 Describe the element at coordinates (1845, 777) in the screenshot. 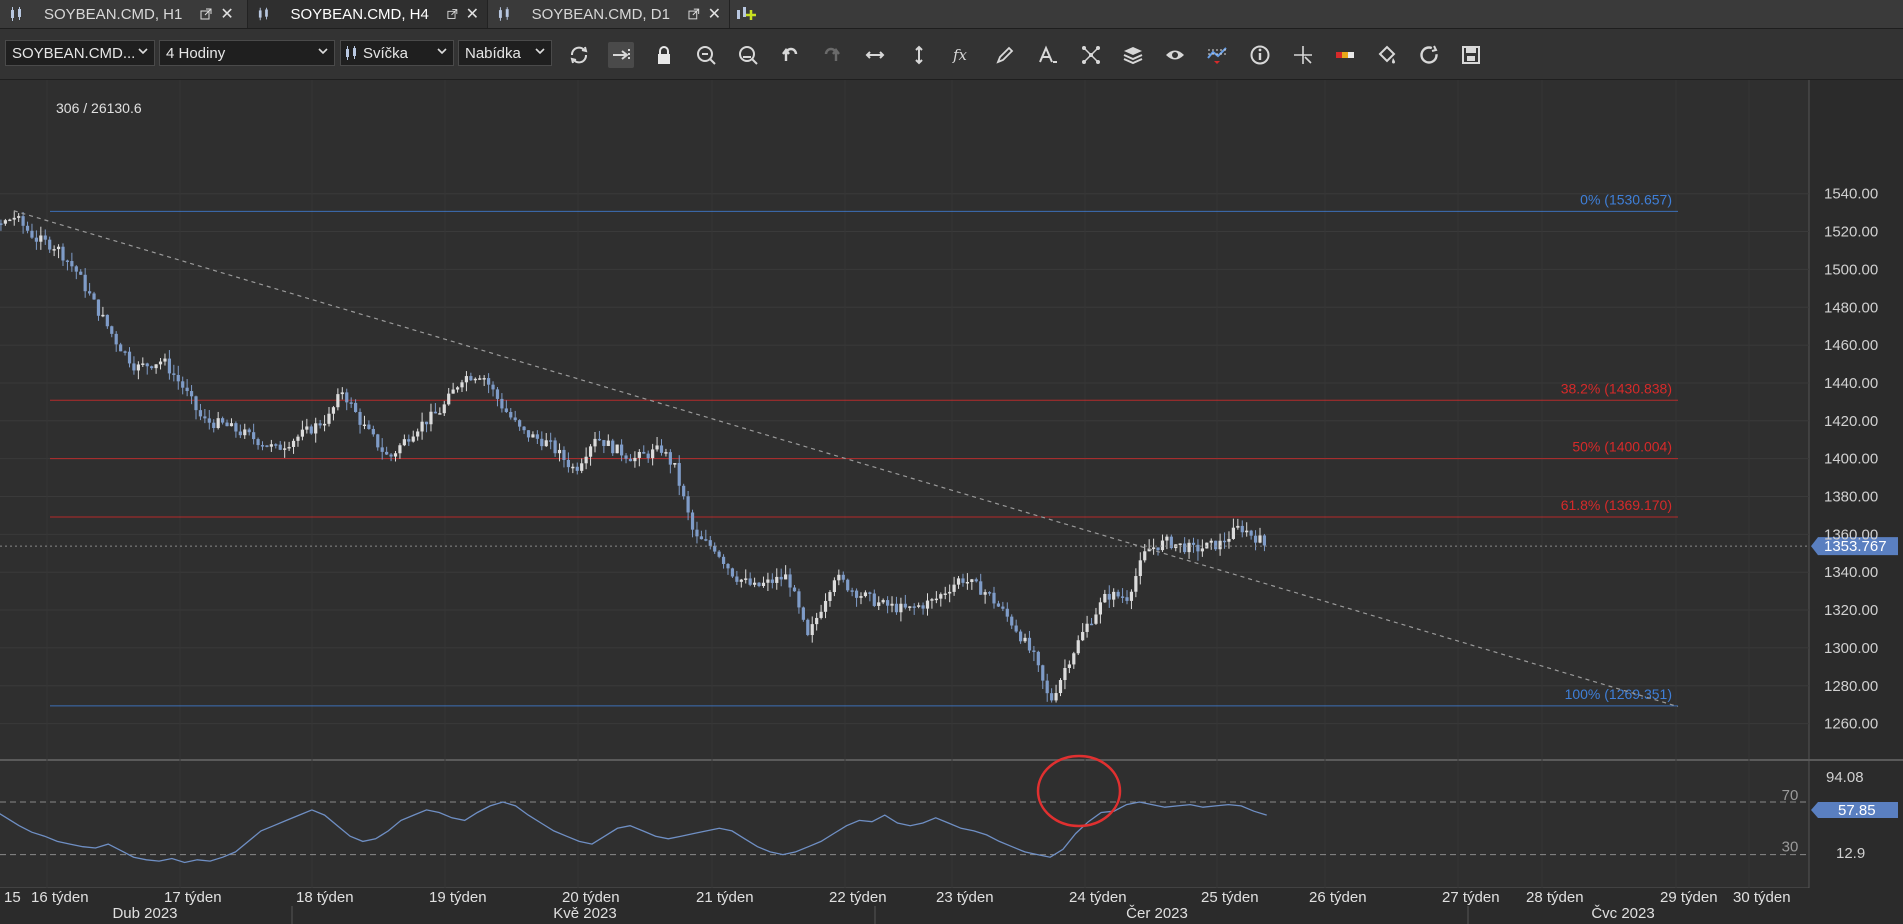

I see `rsi-axis-label: 94.08` at that location.